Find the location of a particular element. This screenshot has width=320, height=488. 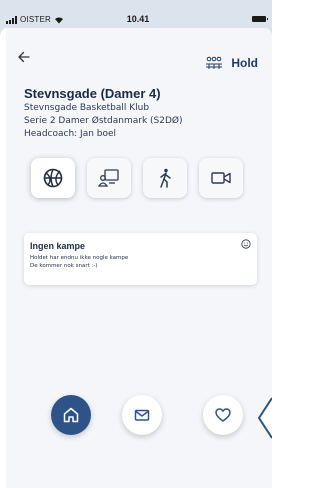

games-card-message: Holdet har endnu ikke nogle kampe is located at coordinates (79, 258).